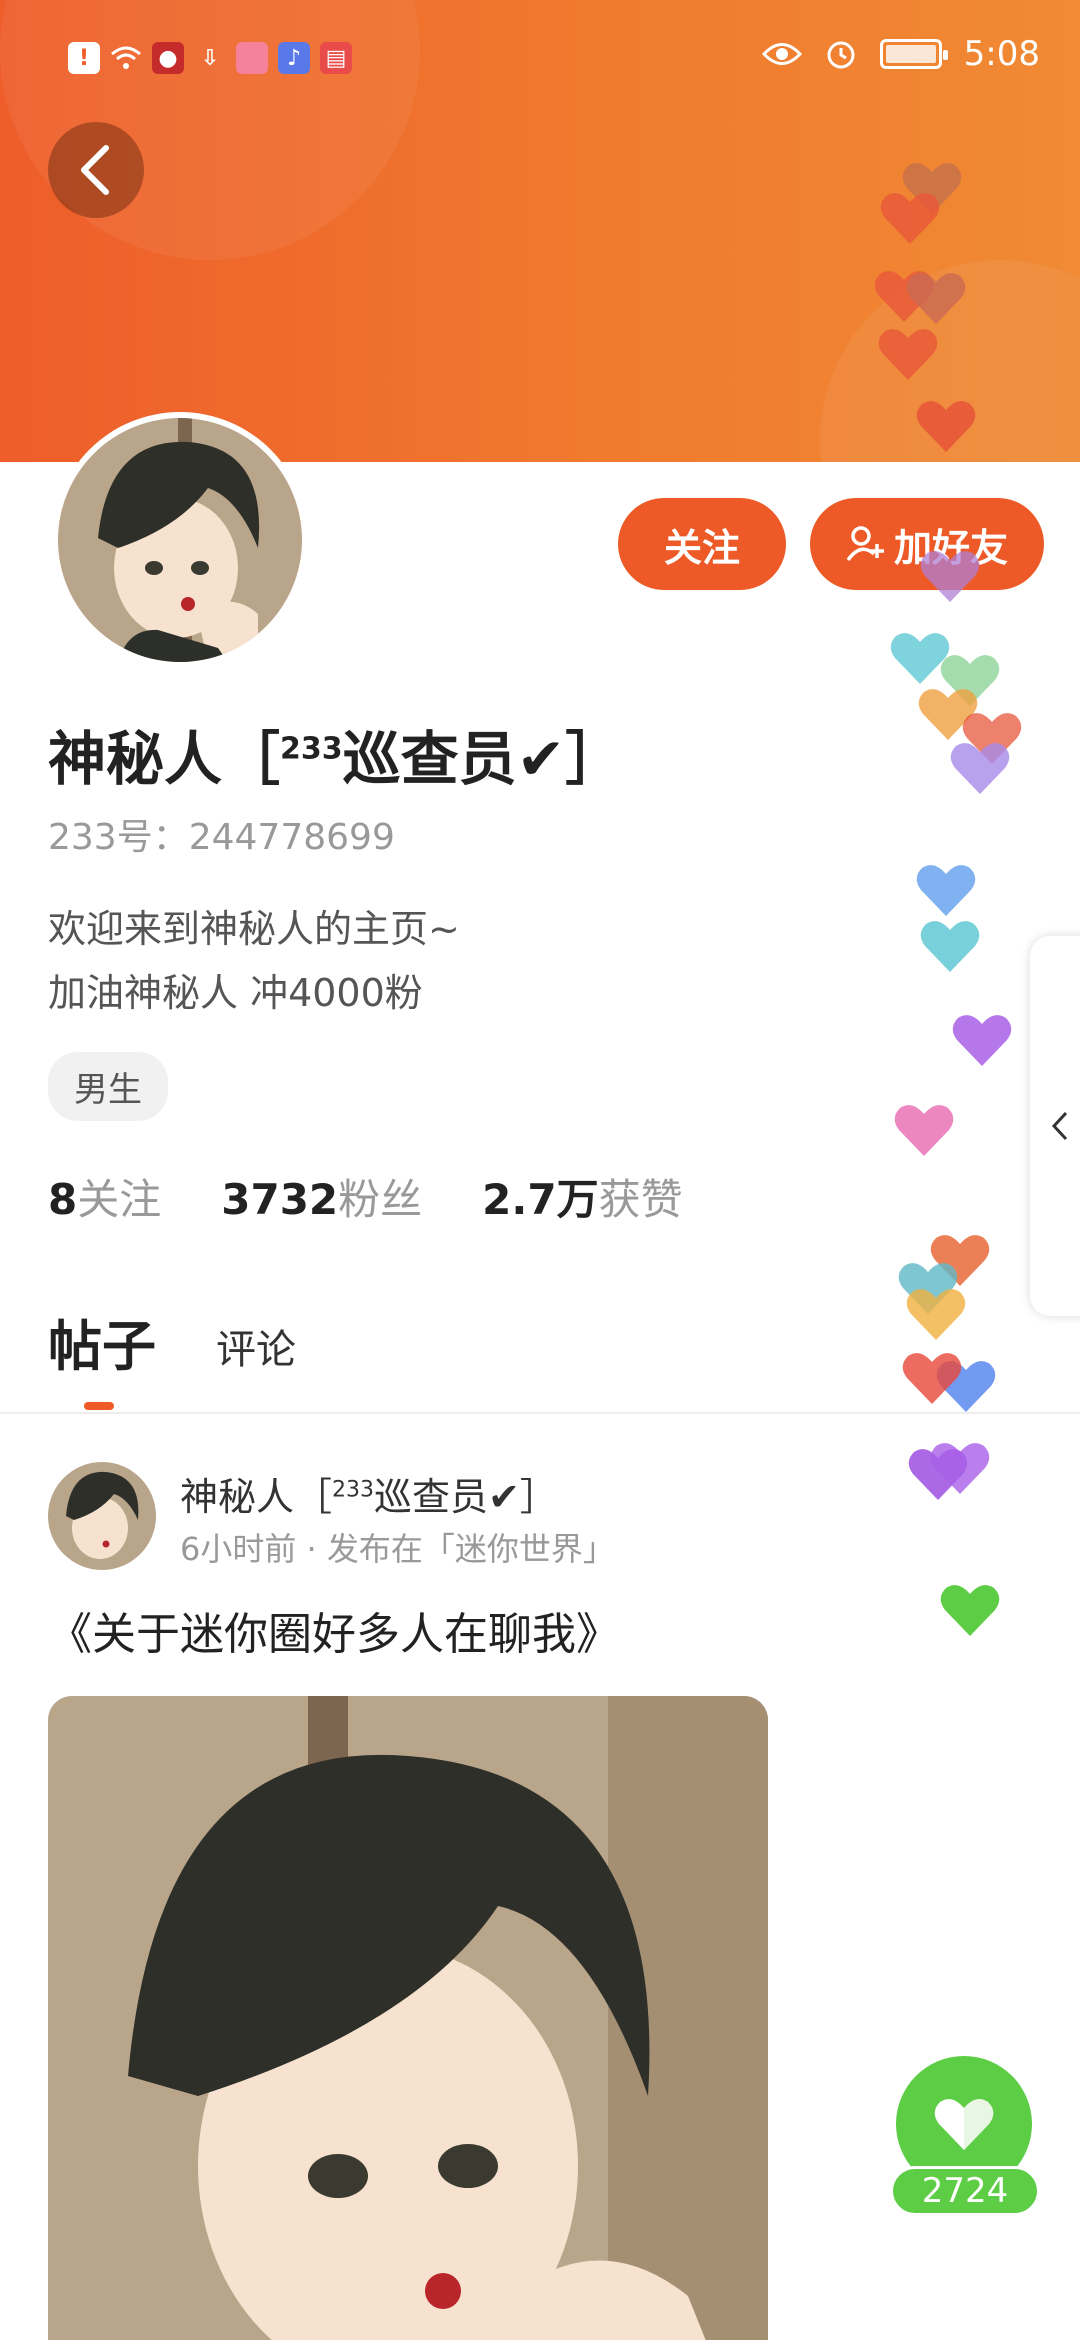  What do you see at coordinates (913, 54) in the screenshot?
I see `battery-icon` at bounding box center [913, 54].